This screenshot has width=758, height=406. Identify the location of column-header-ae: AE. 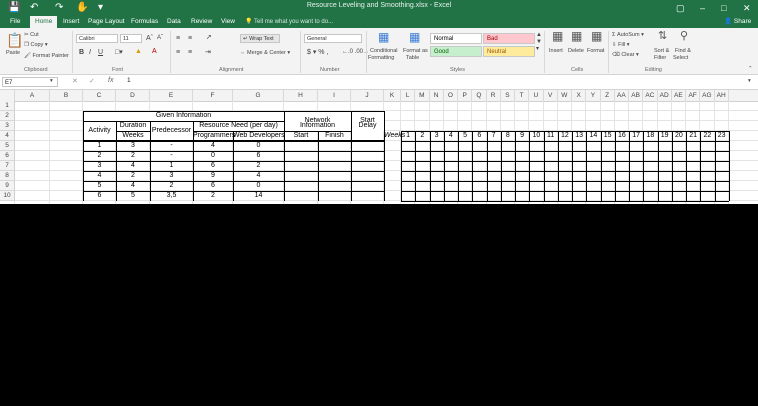
(679, 95).